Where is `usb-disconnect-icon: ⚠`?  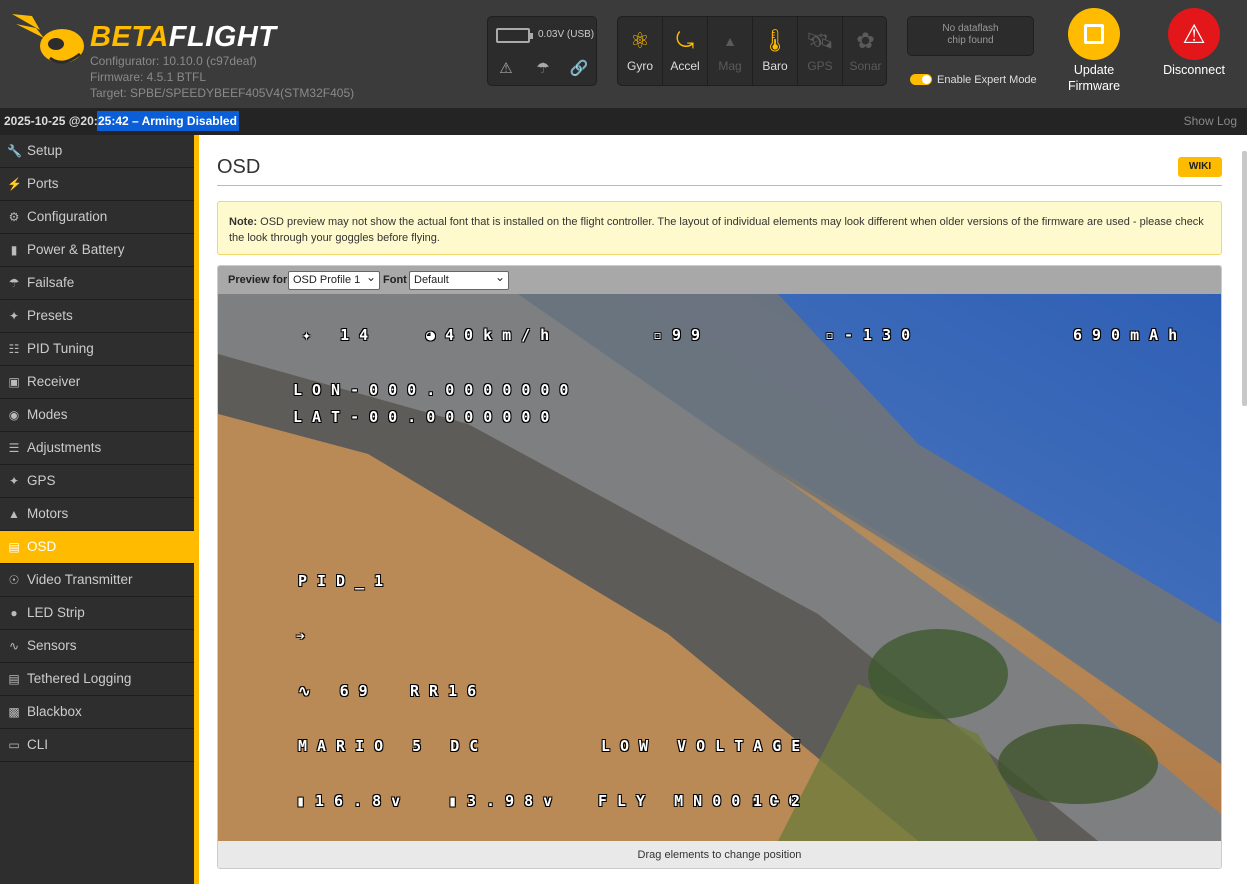 usb-disconnect-icon: ⚠ is located at coordinates (1194, 34).